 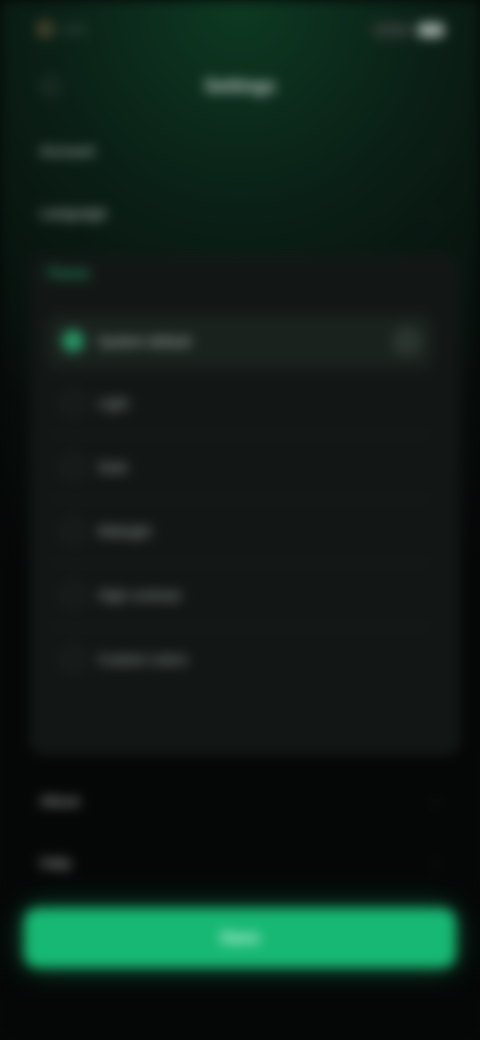 I want to click on page-title: Settings, so click(x=240, y=86).